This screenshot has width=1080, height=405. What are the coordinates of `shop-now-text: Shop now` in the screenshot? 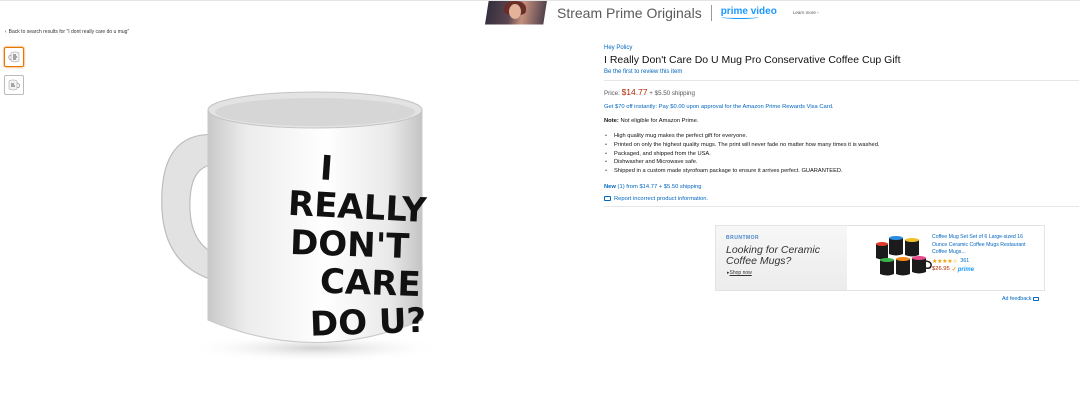 It's located at (740, 273).